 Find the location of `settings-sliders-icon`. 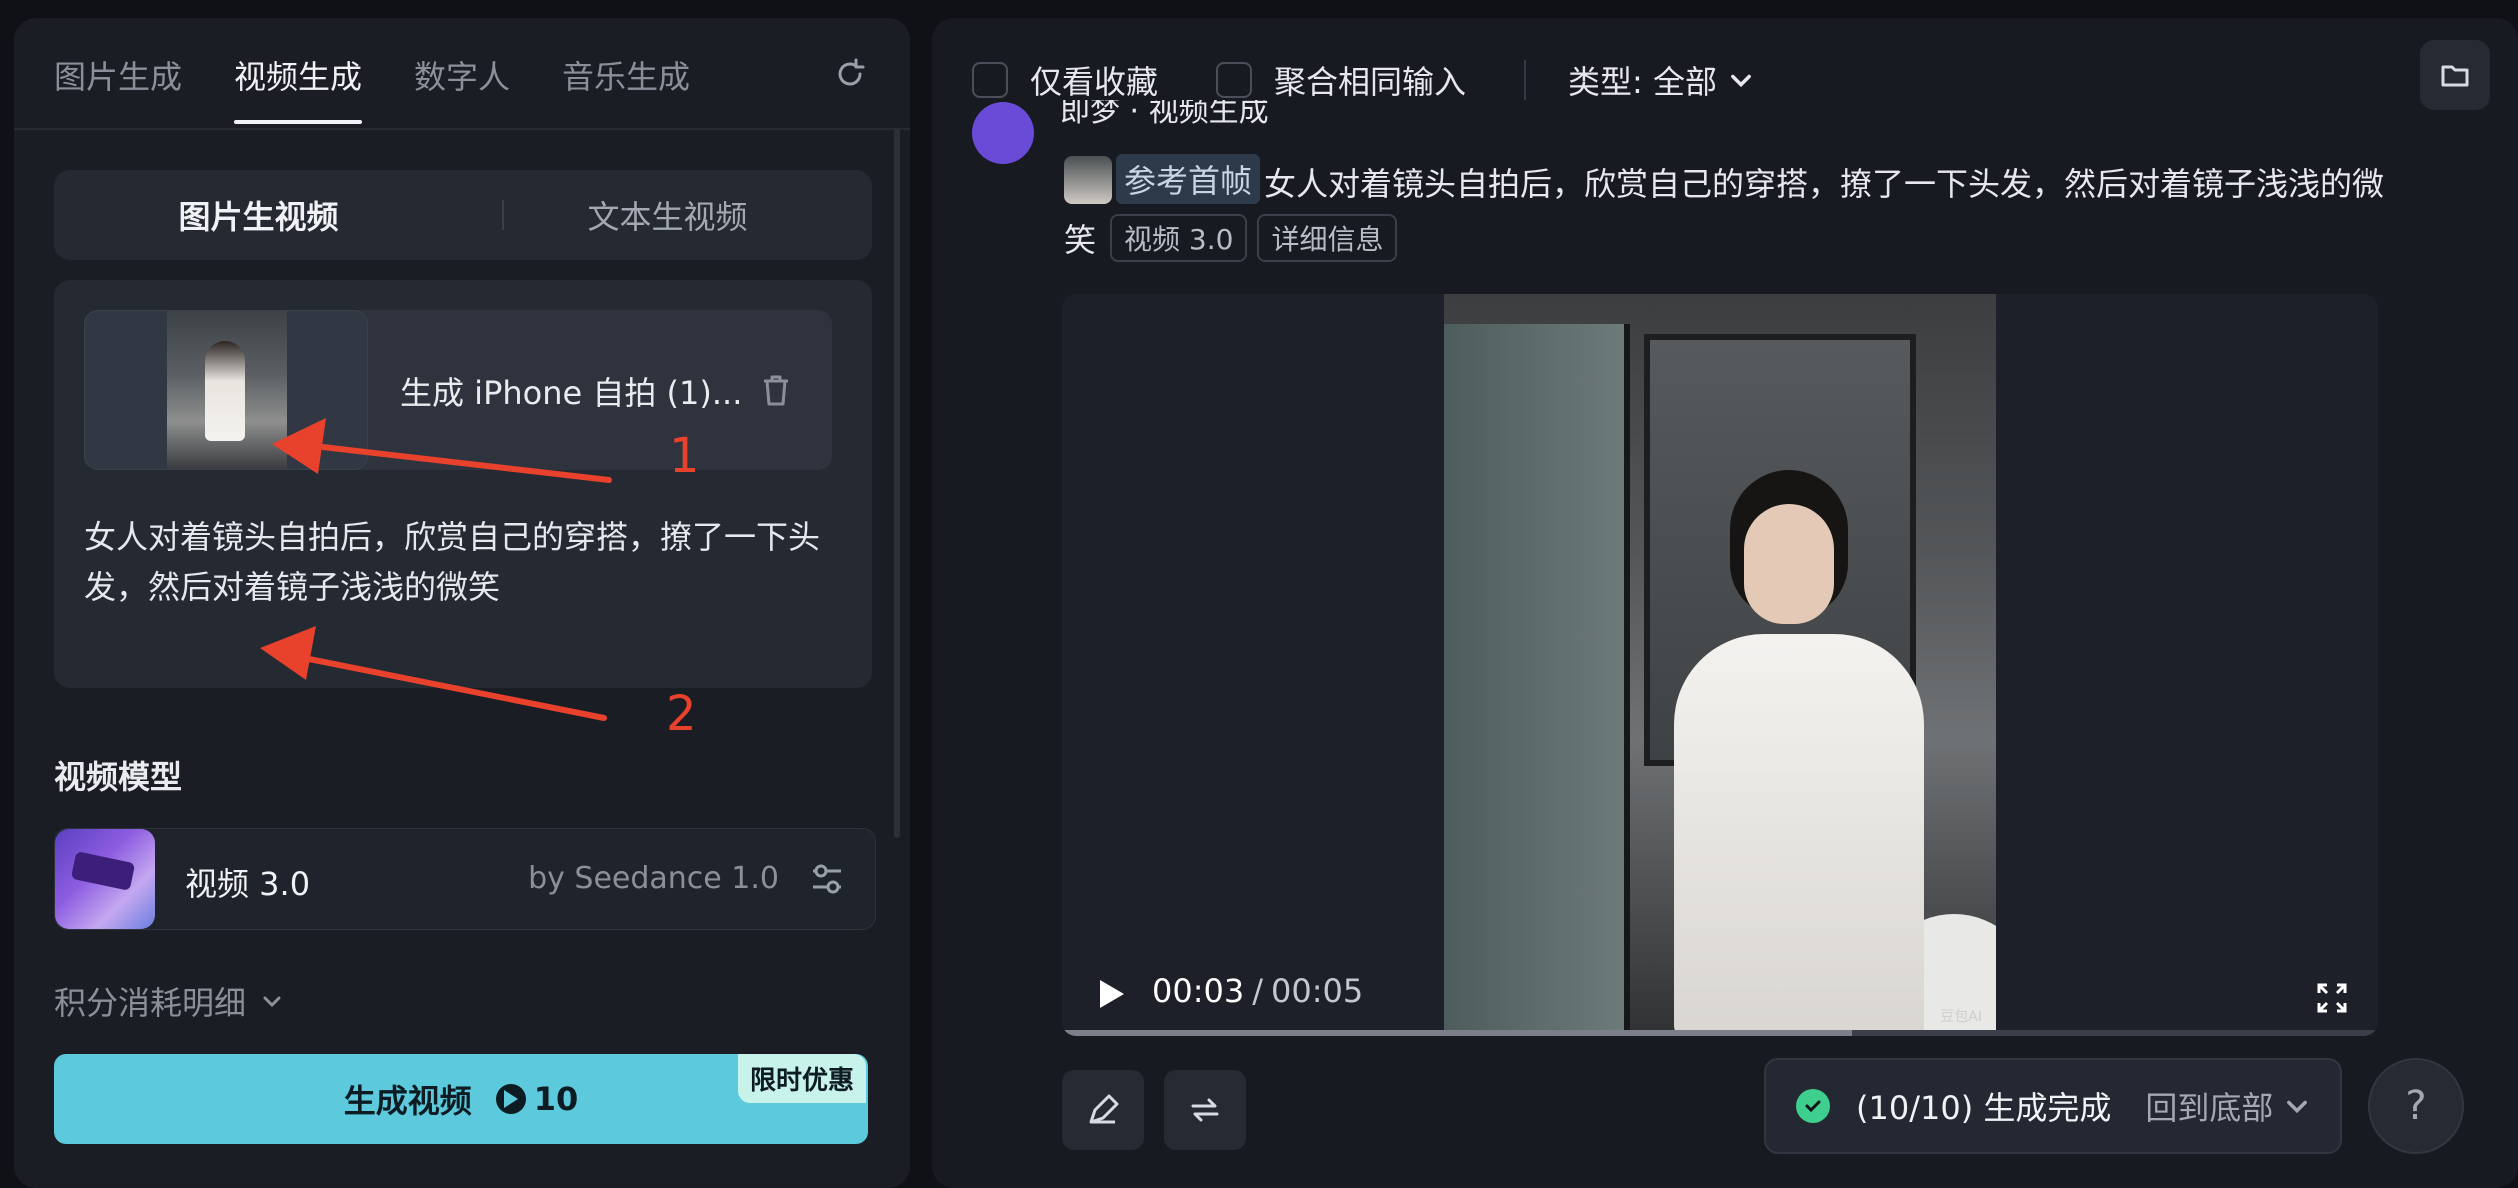

settings-sliders-icon is located at coordinates (827, 879).